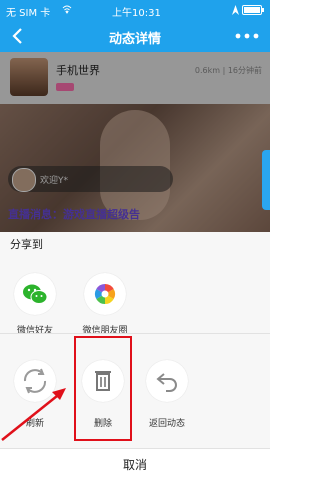  Describe the element at coordinates (135, 464) in the screenshot. I see `cancel-button: 取消` at that location.